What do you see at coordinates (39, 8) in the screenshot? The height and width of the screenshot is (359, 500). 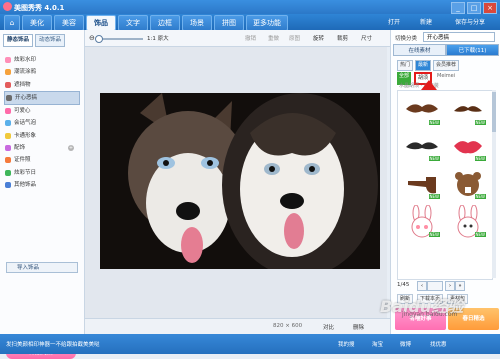 I see `app-title: 美图秀秀 4.0.1` at bounding box center [39, 8].